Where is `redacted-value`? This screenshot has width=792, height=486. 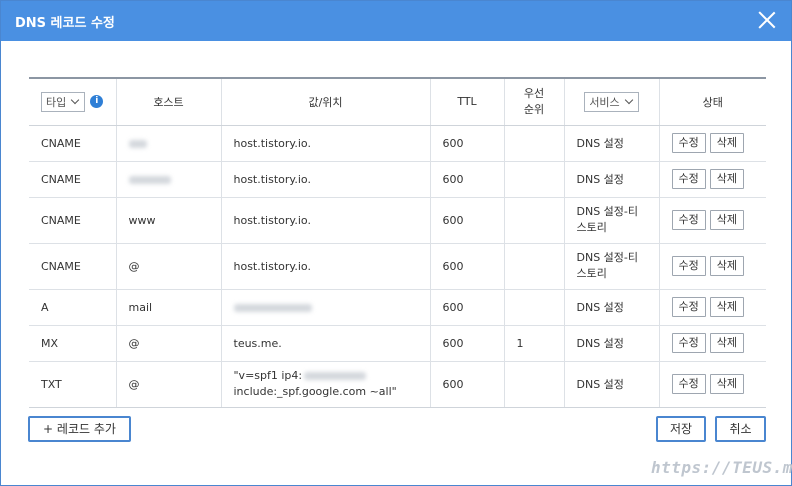
redacted-value is located at coordinates (272, 307).